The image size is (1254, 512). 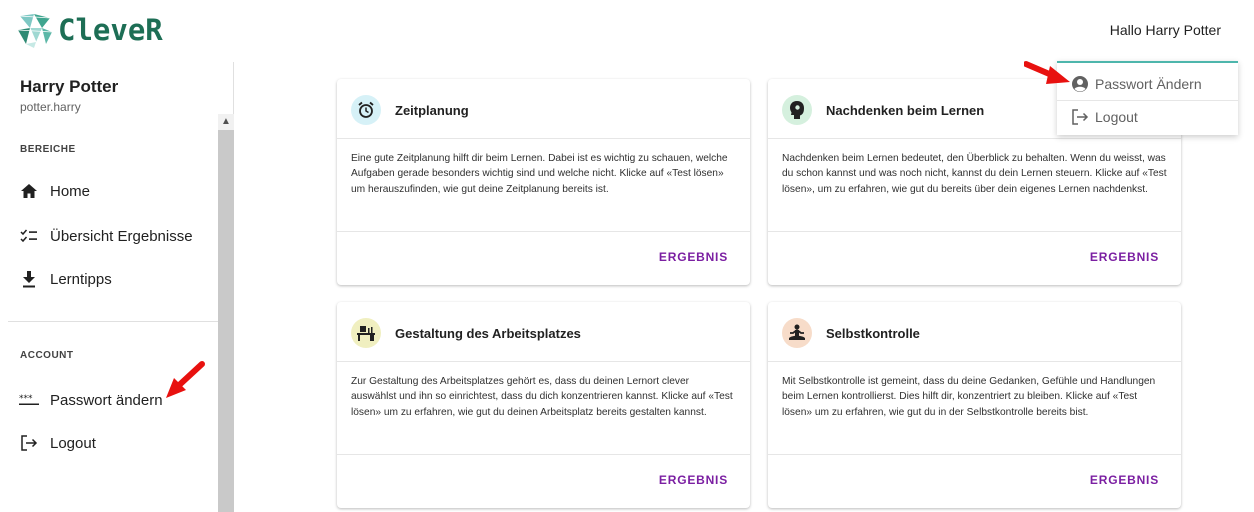 What do you see at coordinates (366, 110) in the screenshot?
I see `alarm-clock-icon` at bounding box center [366, 110].